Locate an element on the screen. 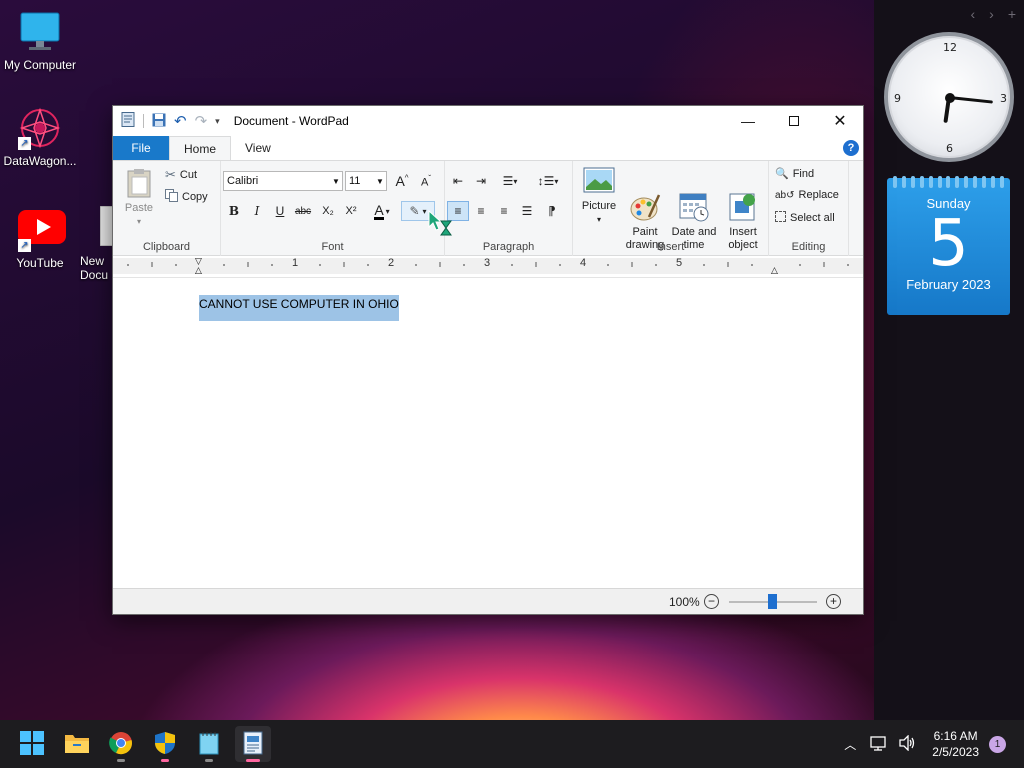 The width and height of the screenshot is (1024, 768). underline-button: U is located at coordinates (280, 211).